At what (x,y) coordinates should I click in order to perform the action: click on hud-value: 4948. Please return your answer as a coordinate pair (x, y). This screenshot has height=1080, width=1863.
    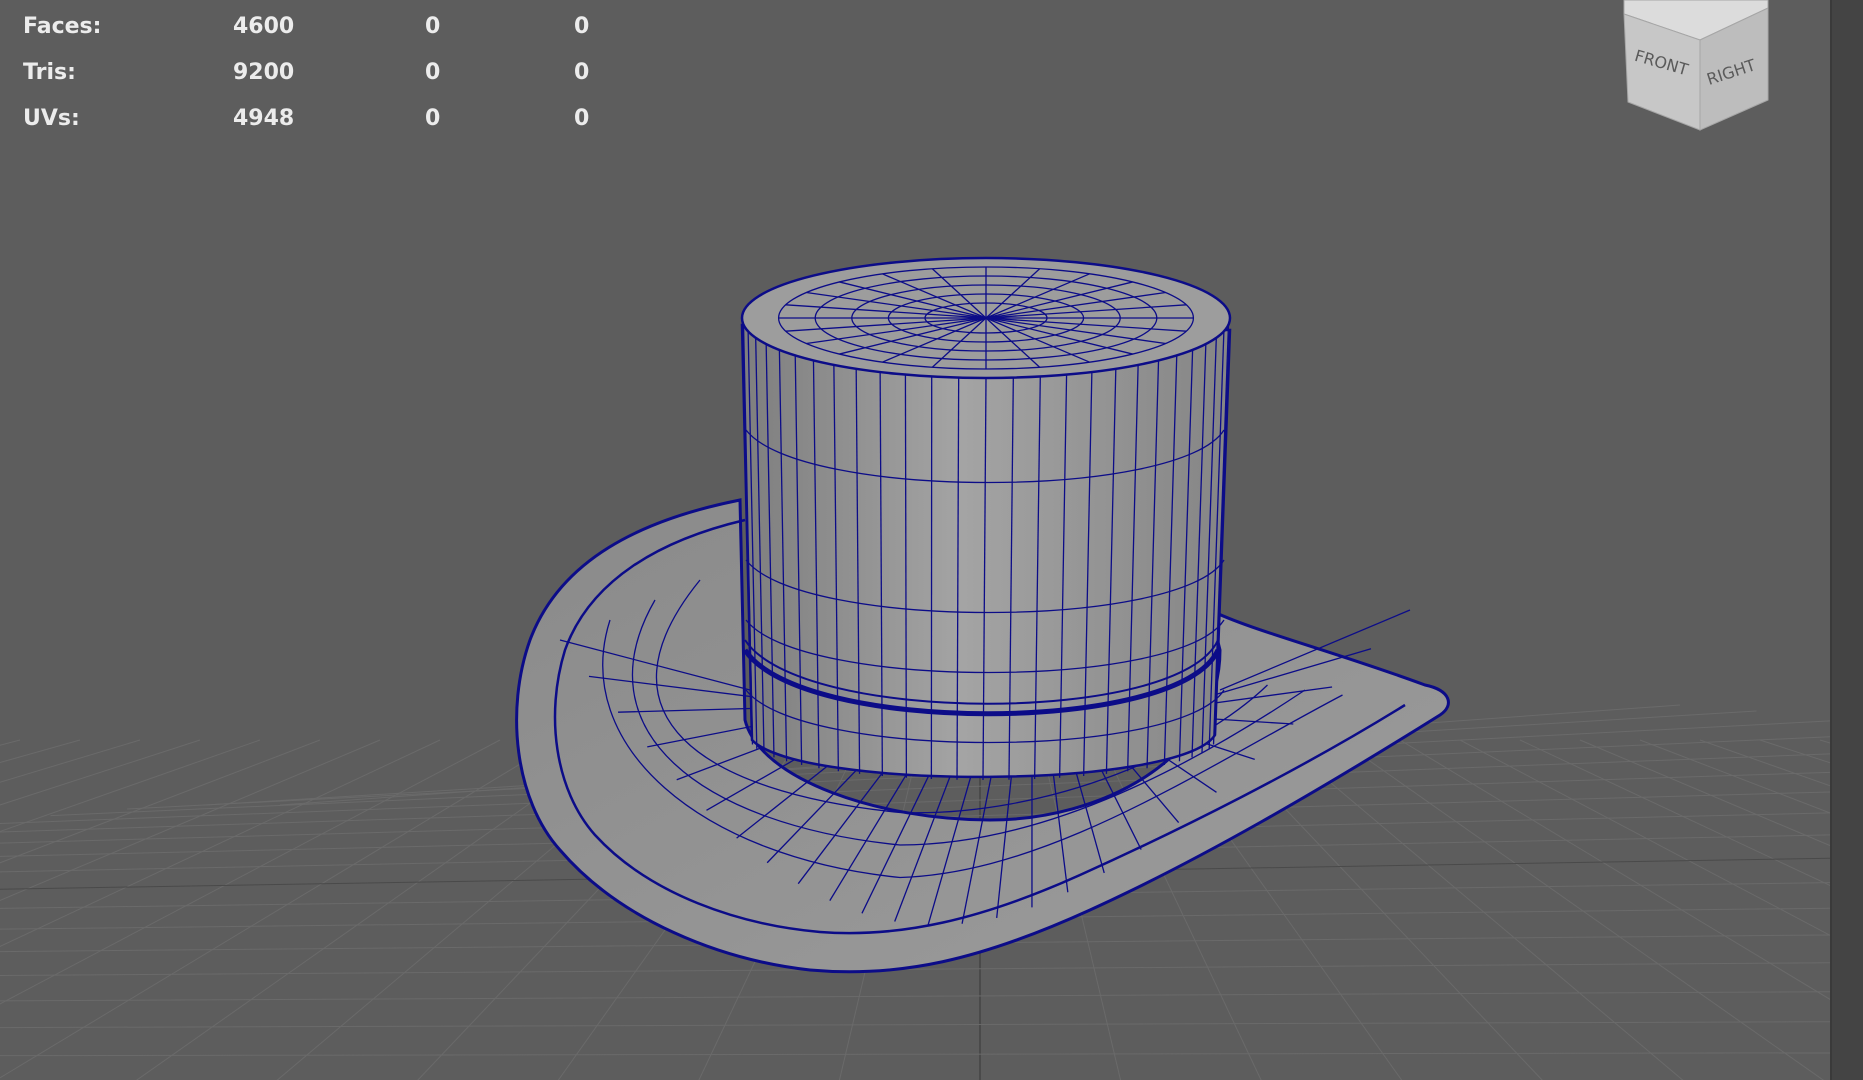
    Looking at the image, I should click on (264, 118).